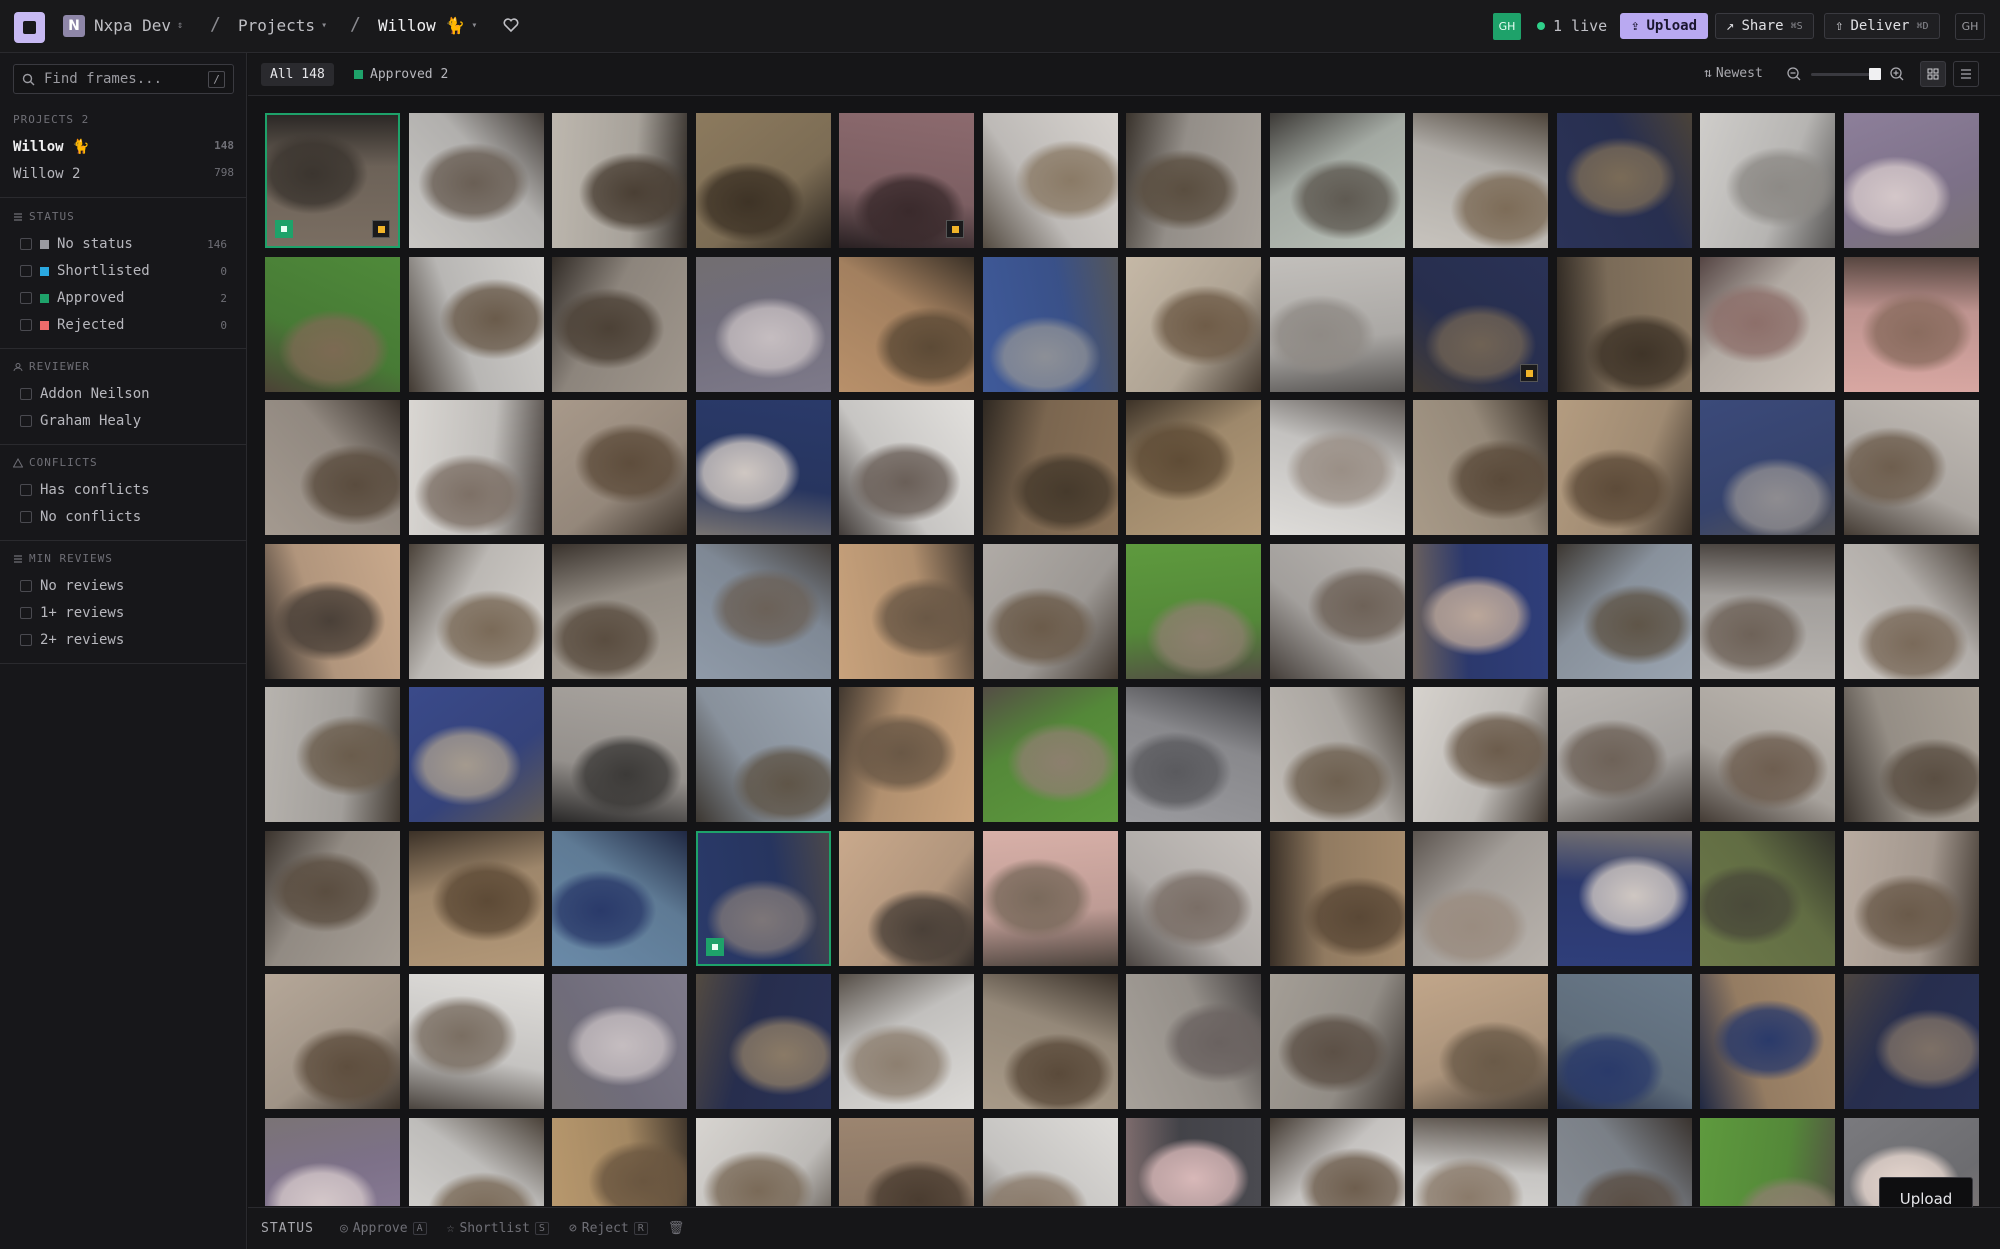 The height and width of the screenshot is (1249, 2000). Describe the element at coordinates (1966, 74) in the screenshot. I see `list-view-button` at that location.